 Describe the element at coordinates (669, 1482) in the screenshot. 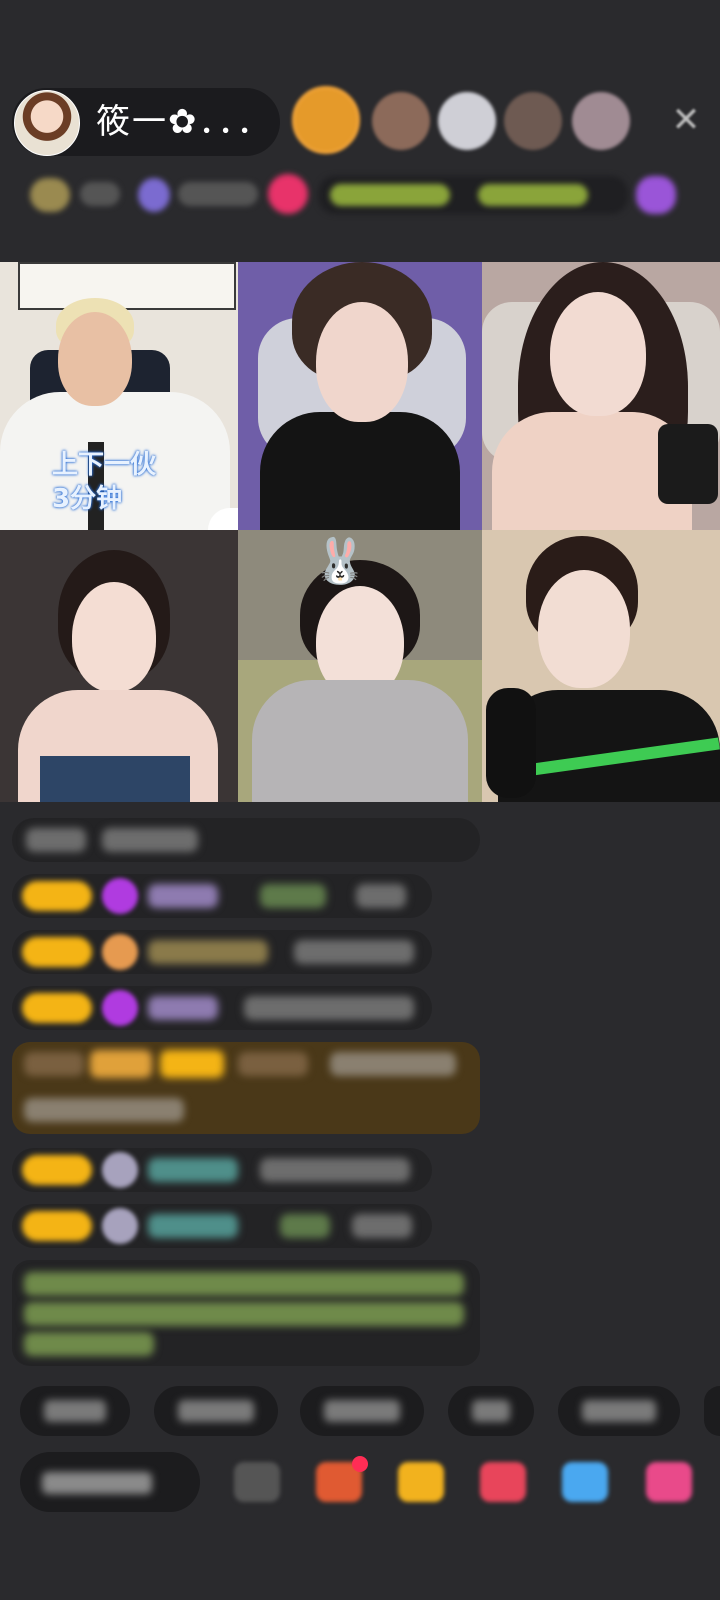

I see `gift-icon` at that location.